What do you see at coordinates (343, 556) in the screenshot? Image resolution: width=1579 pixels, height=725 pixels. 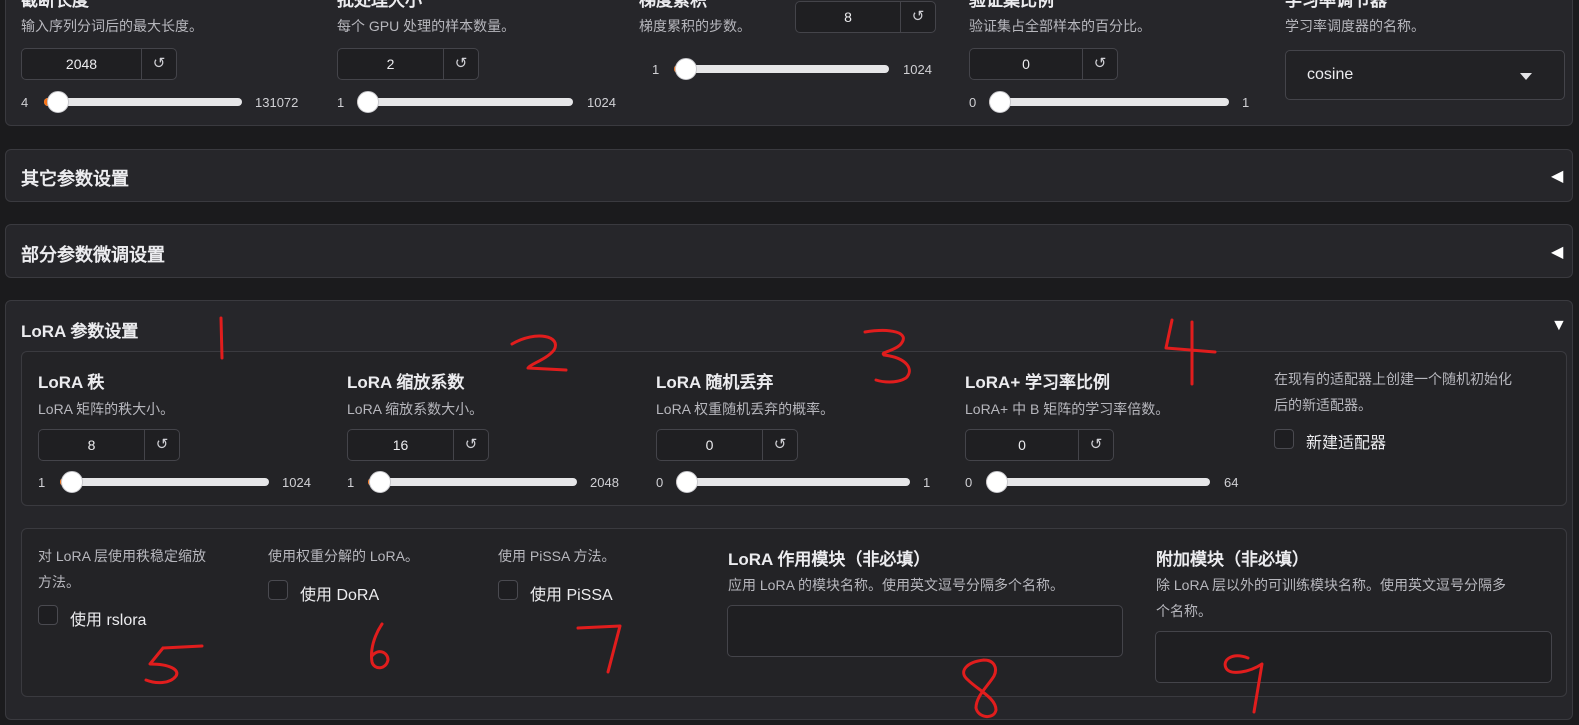 I see `dora-desc: 使用权重分解的 LoRA。` at bounding box center [343, 556].